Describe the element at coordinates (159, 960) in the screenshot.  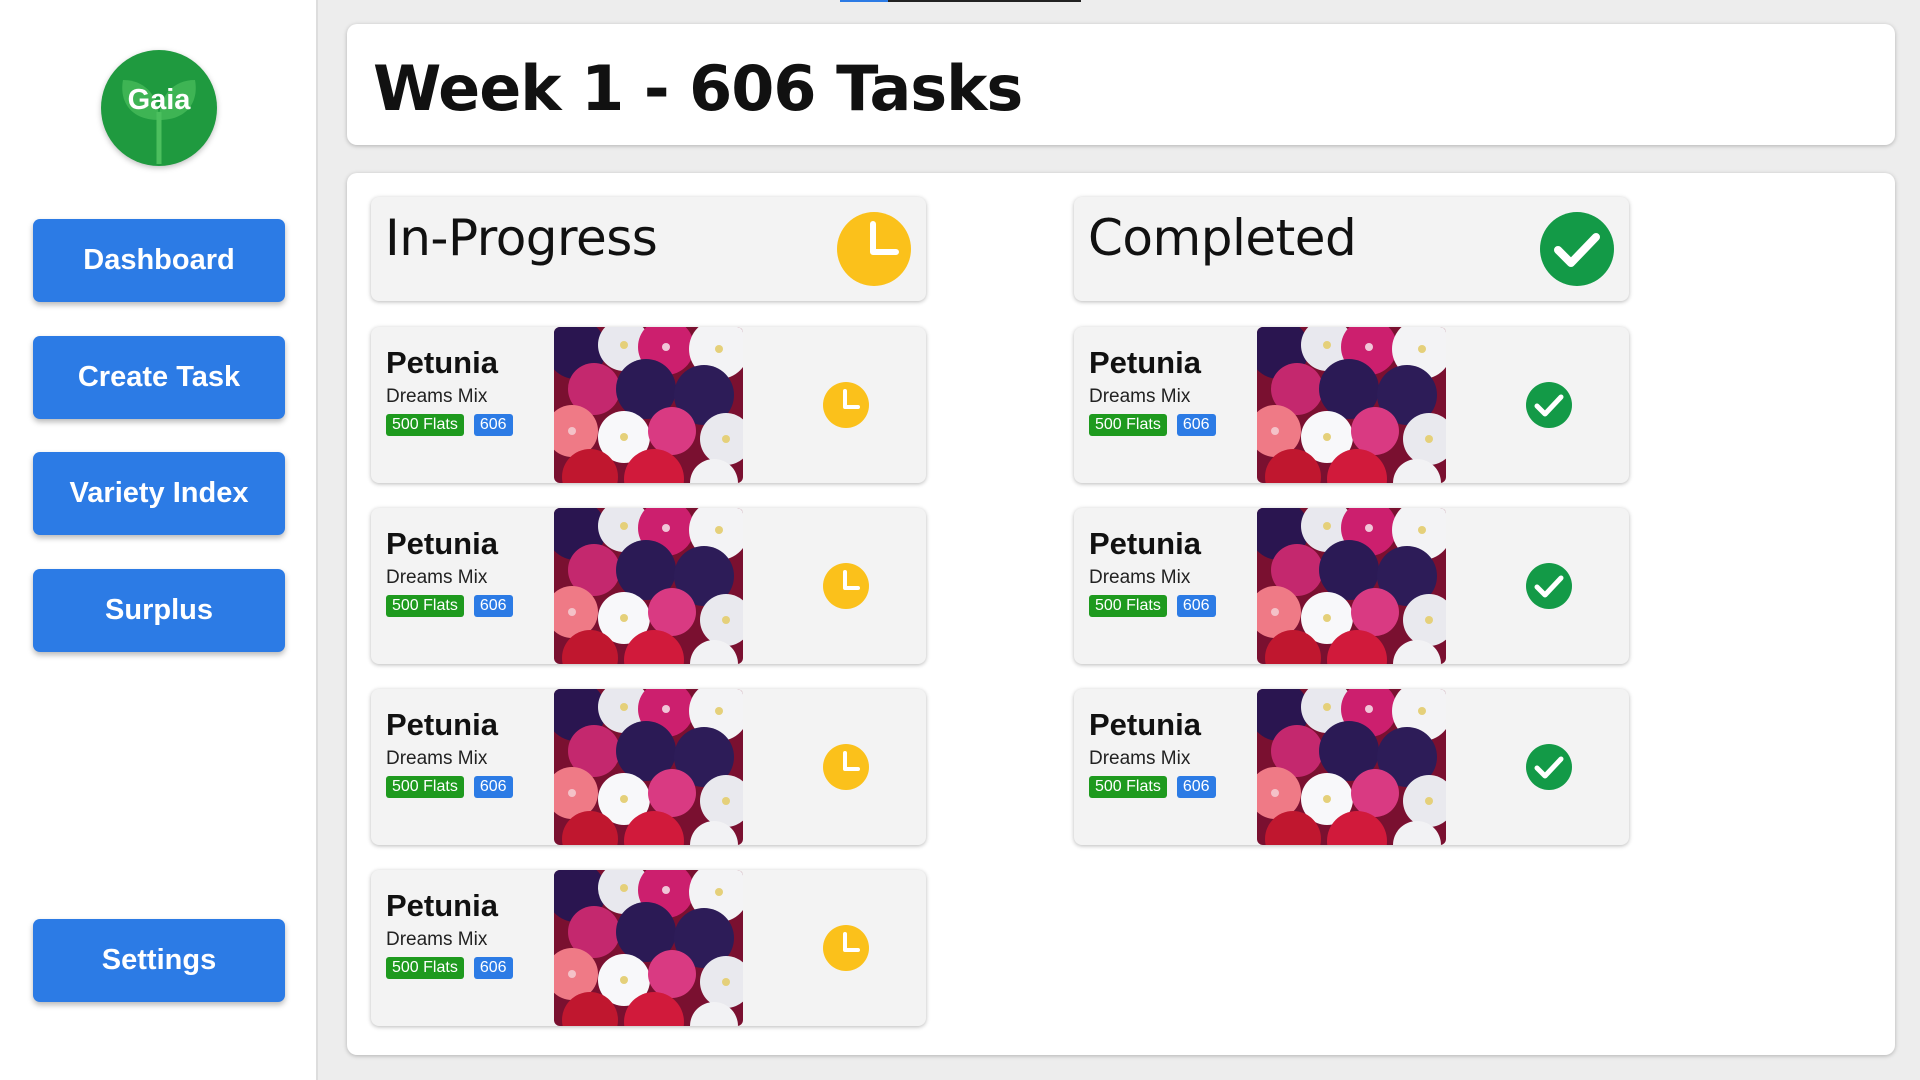
I see `nav-settings-button: Settings` at that location.